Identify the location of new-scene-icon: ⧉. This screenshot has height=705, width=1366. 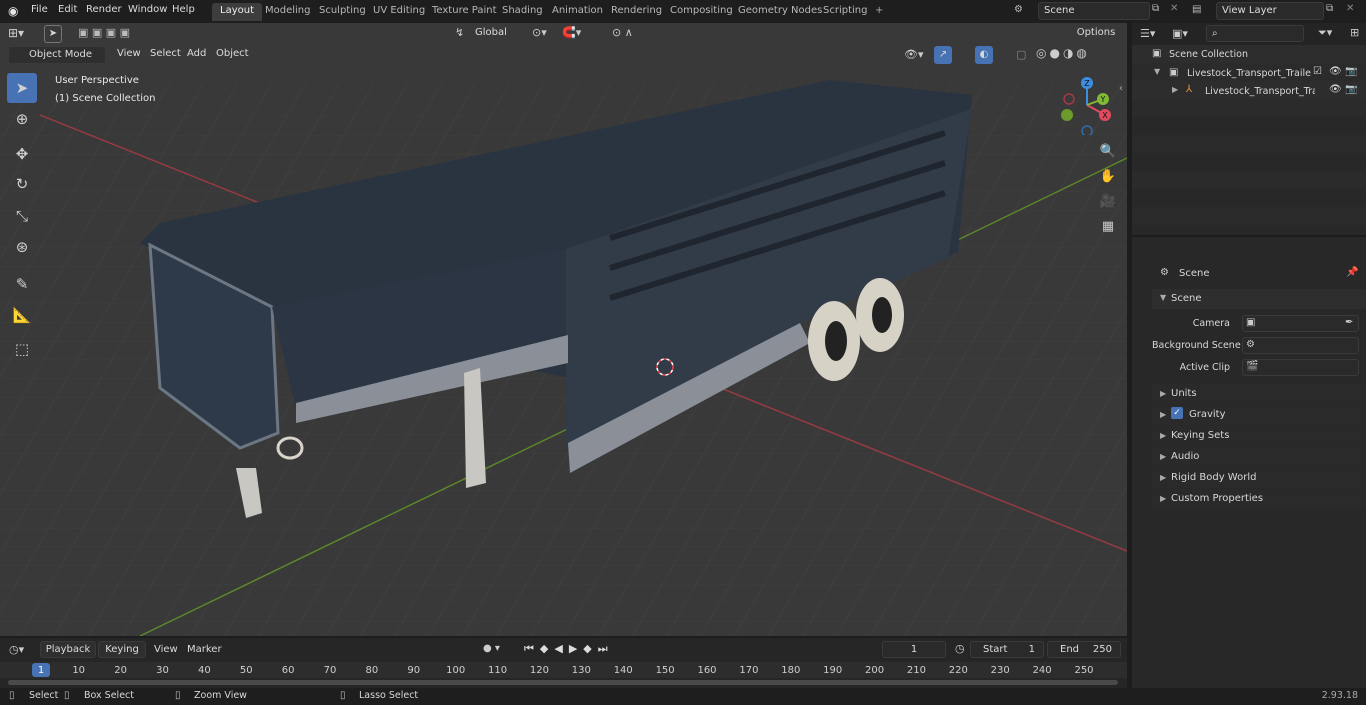
(1155, 8).